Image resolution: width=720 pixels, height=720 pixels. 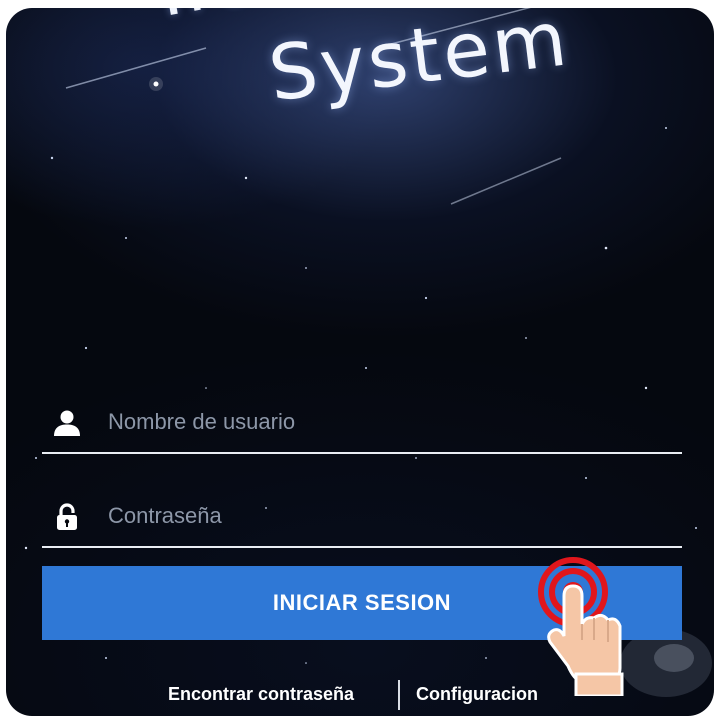 What do you see at coordinates (581, 626) in the screenshot?
I see `tap-hand-icon` at bounding box center [581, 626].